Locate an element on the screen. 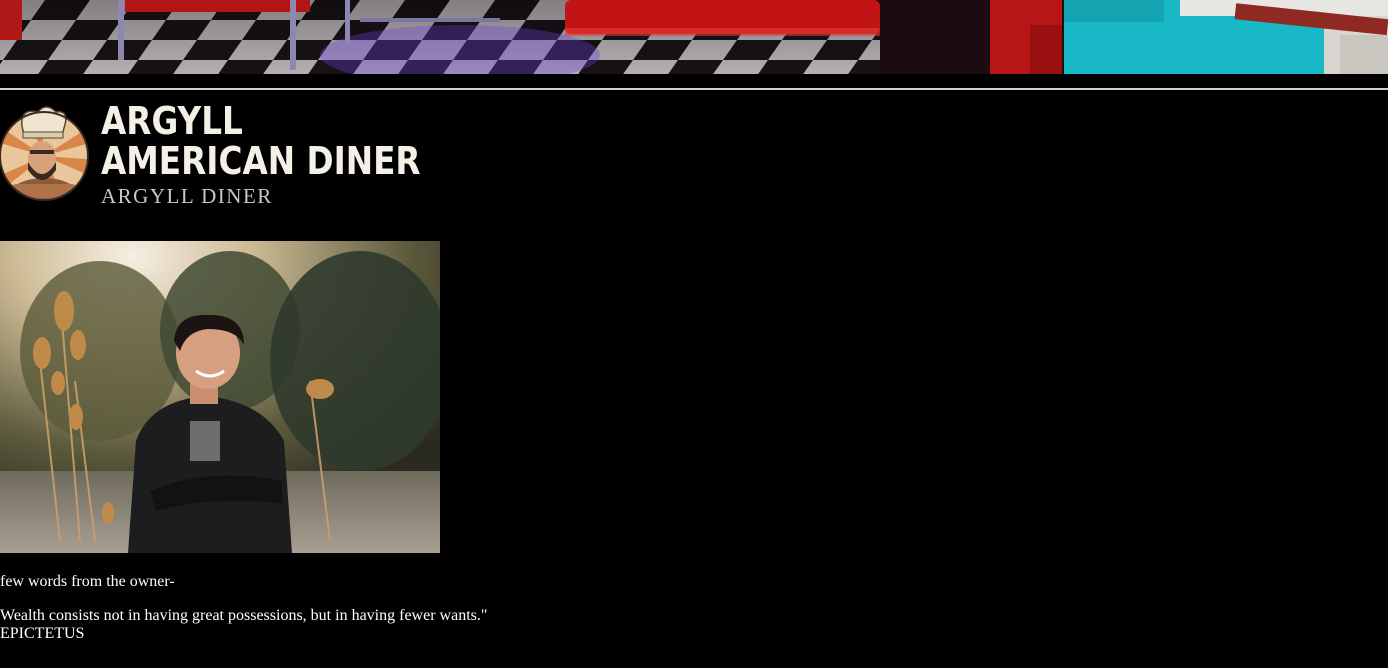 This screenshot has height=668, width=1388. owner-photo is located at coordinates (220, 397).